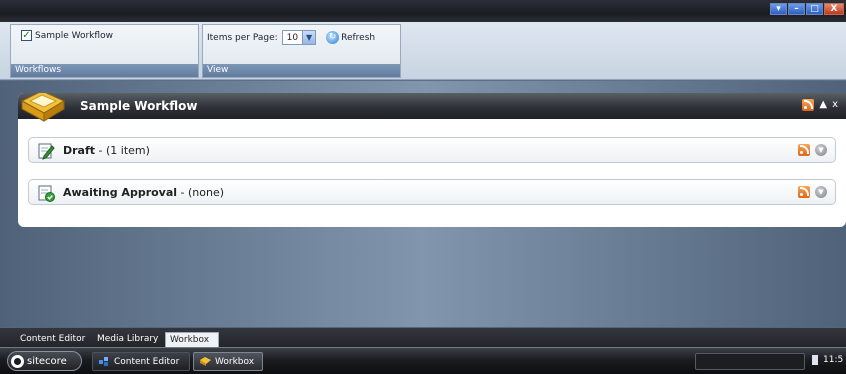 This screenshot has width=846, height=374. Describe the element at coordinates (815, 360) in the screenshot. I see `document-icon` at that location.